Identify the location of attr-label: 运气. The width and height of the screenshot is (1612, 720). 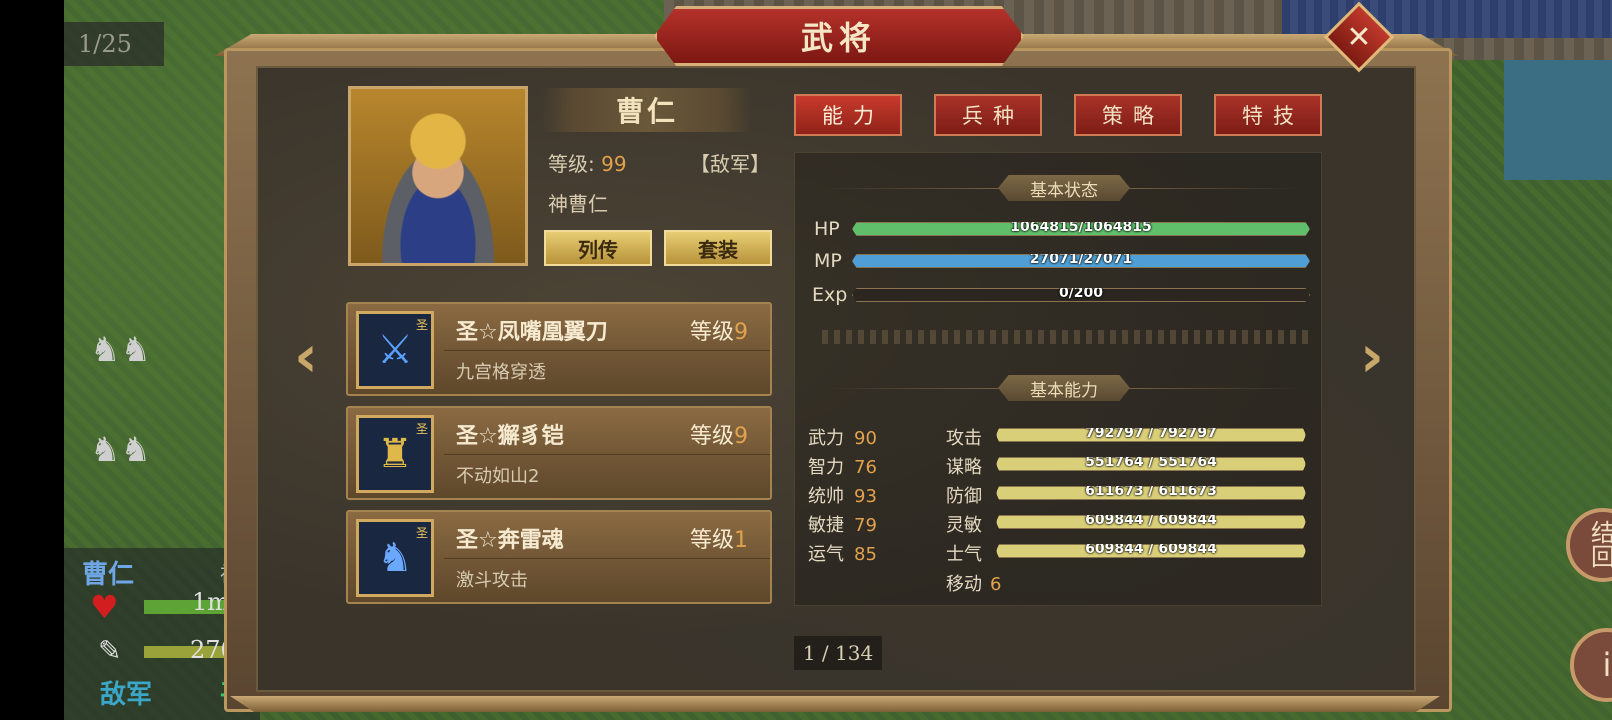
(826, 554).